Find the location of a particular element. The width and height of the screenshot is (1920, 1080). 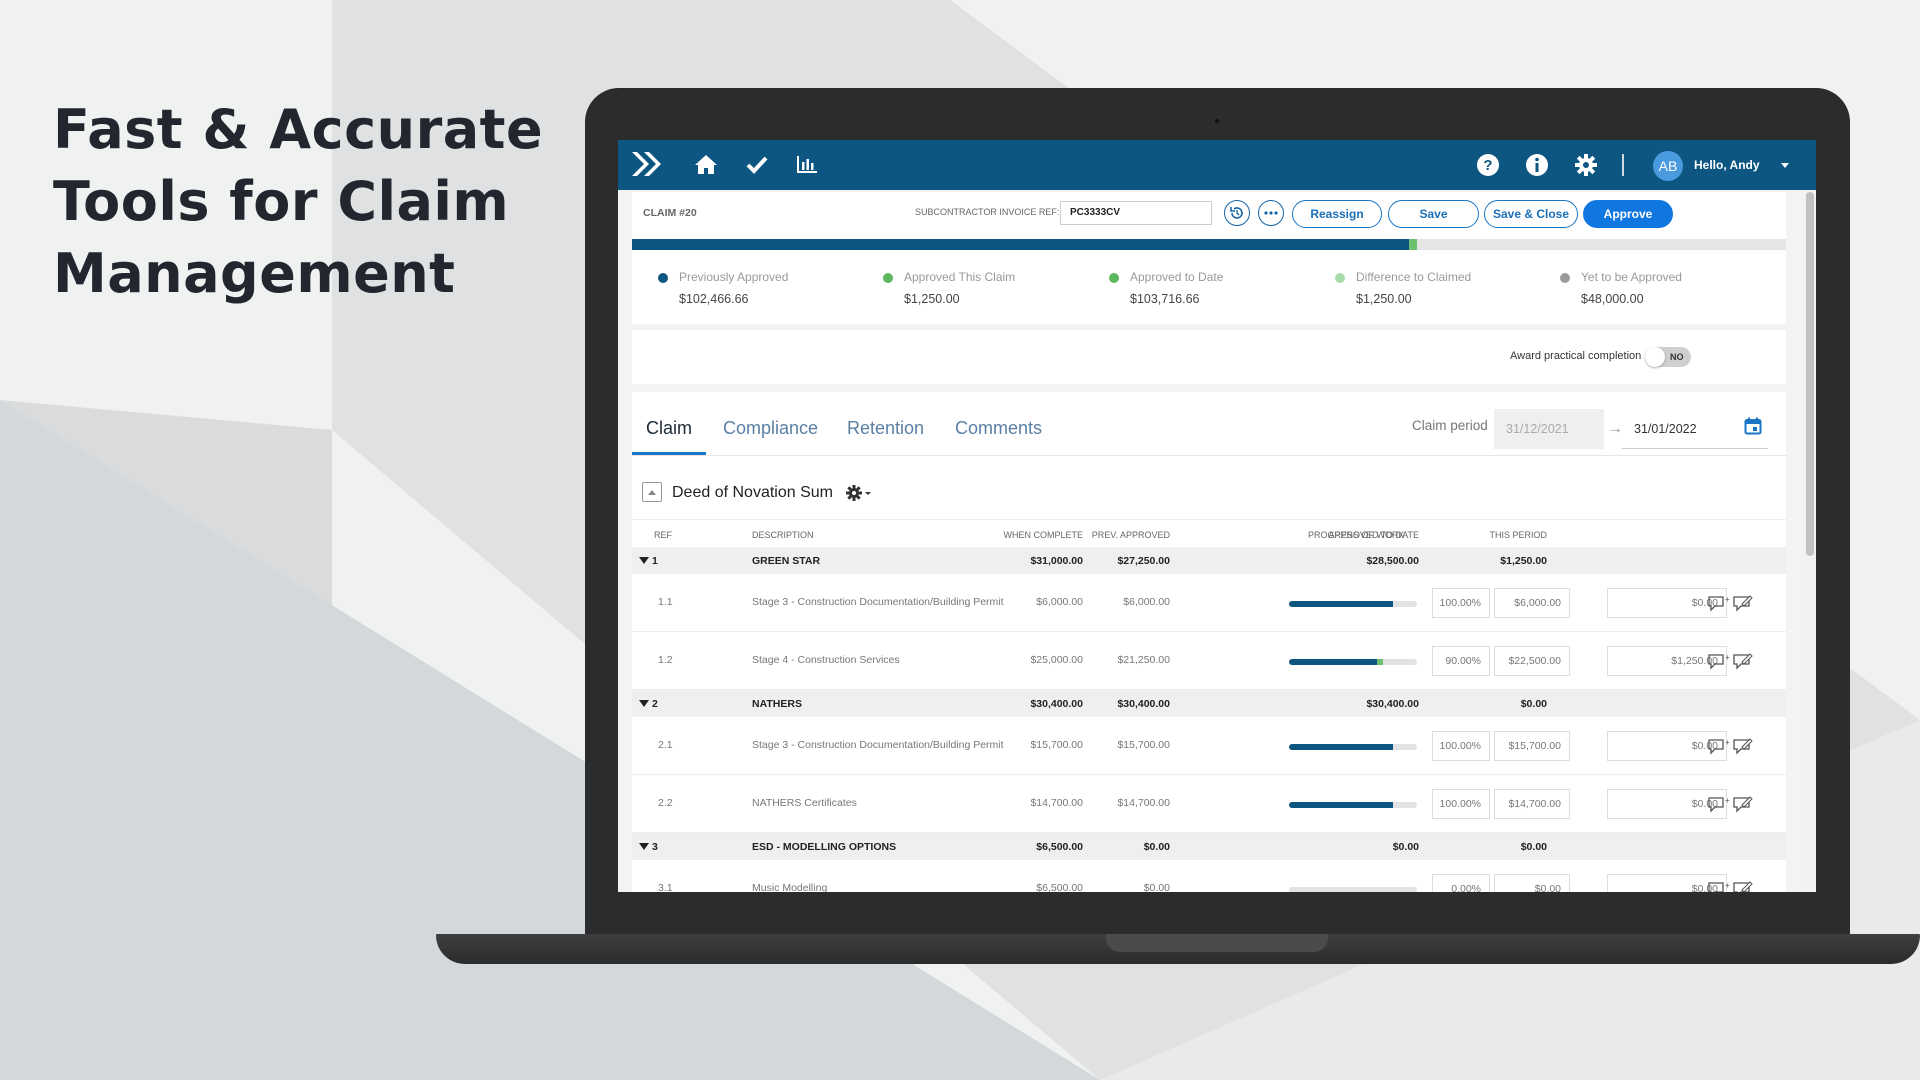

row-prev-approved: $21,250.00 is located at coordinates (1143, 660).